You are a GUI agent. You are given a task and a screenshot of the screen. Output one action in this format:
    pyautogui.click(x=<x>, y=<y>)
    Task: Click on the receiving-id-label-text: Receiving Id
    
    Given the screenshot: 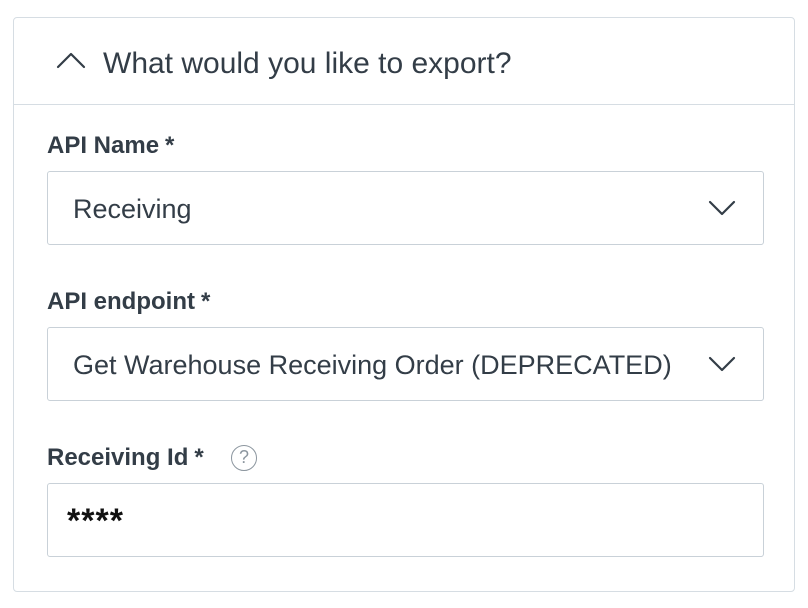 What is the action you would take?
    pyautogui.click(x=118, y=457)
    